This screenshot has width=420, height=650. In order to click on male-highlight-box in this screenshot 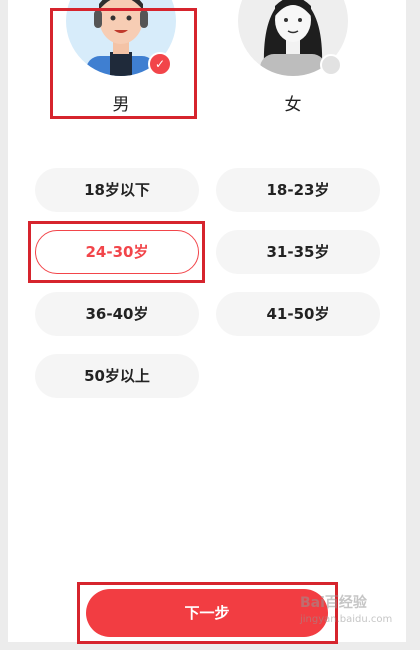, I will do `click(123, 63)`.